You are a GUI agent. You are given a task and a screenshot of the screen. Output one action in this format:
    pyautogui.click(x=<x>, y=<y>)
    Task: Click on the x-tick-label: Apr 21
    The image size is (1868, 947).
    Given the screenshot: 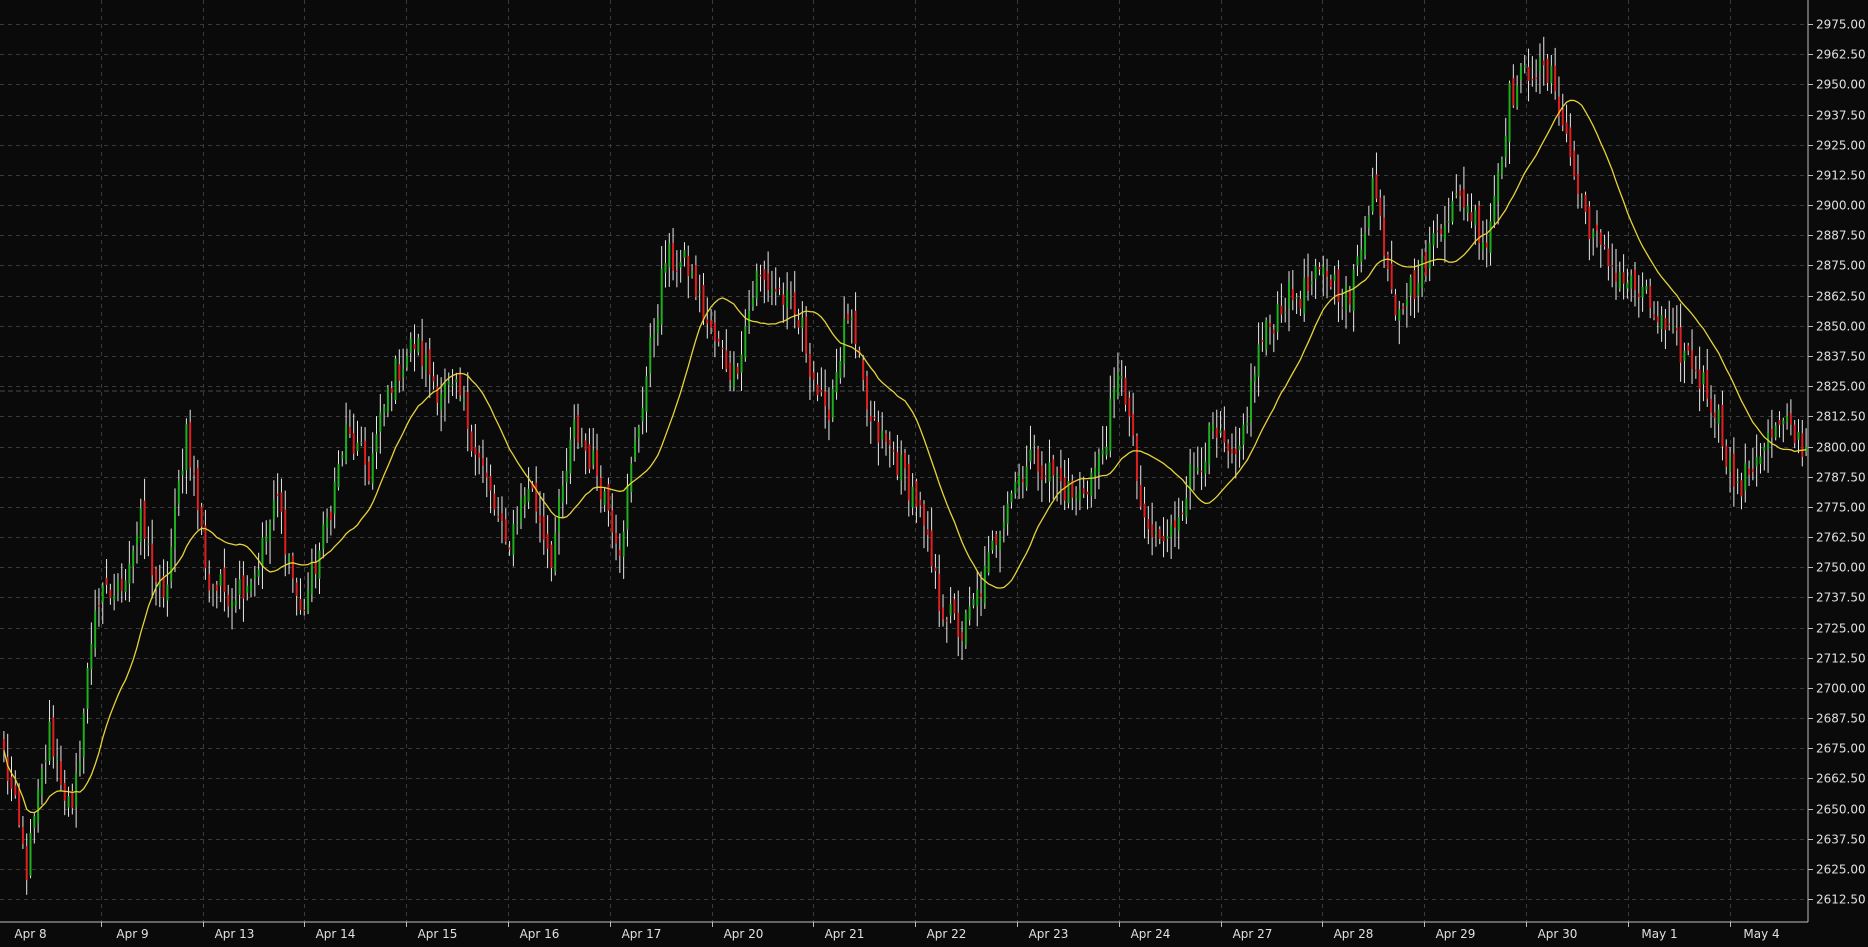 What is the action you would take?
    pyautogui.click(x=845, y=934)
    